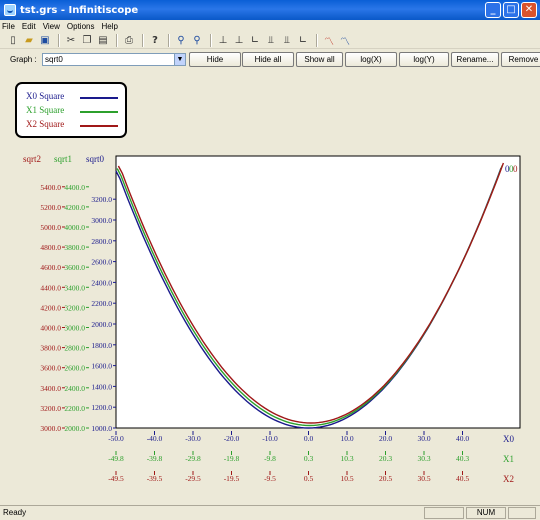 Image resolution: width=540 pixels, height=520 pixels. What do you see at coordinates (193, 438) in the screenshot?
I see `x-tick-label: -30.0` at bounding box center [193, 438].